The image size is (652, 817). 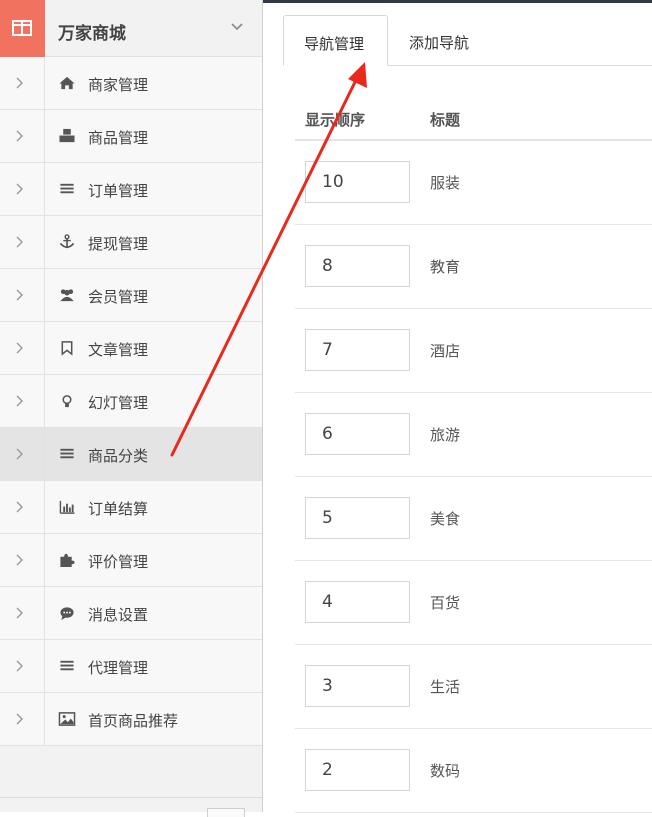 I want to click on sidebar-item: 代理管理, so click(x=131, y=666).